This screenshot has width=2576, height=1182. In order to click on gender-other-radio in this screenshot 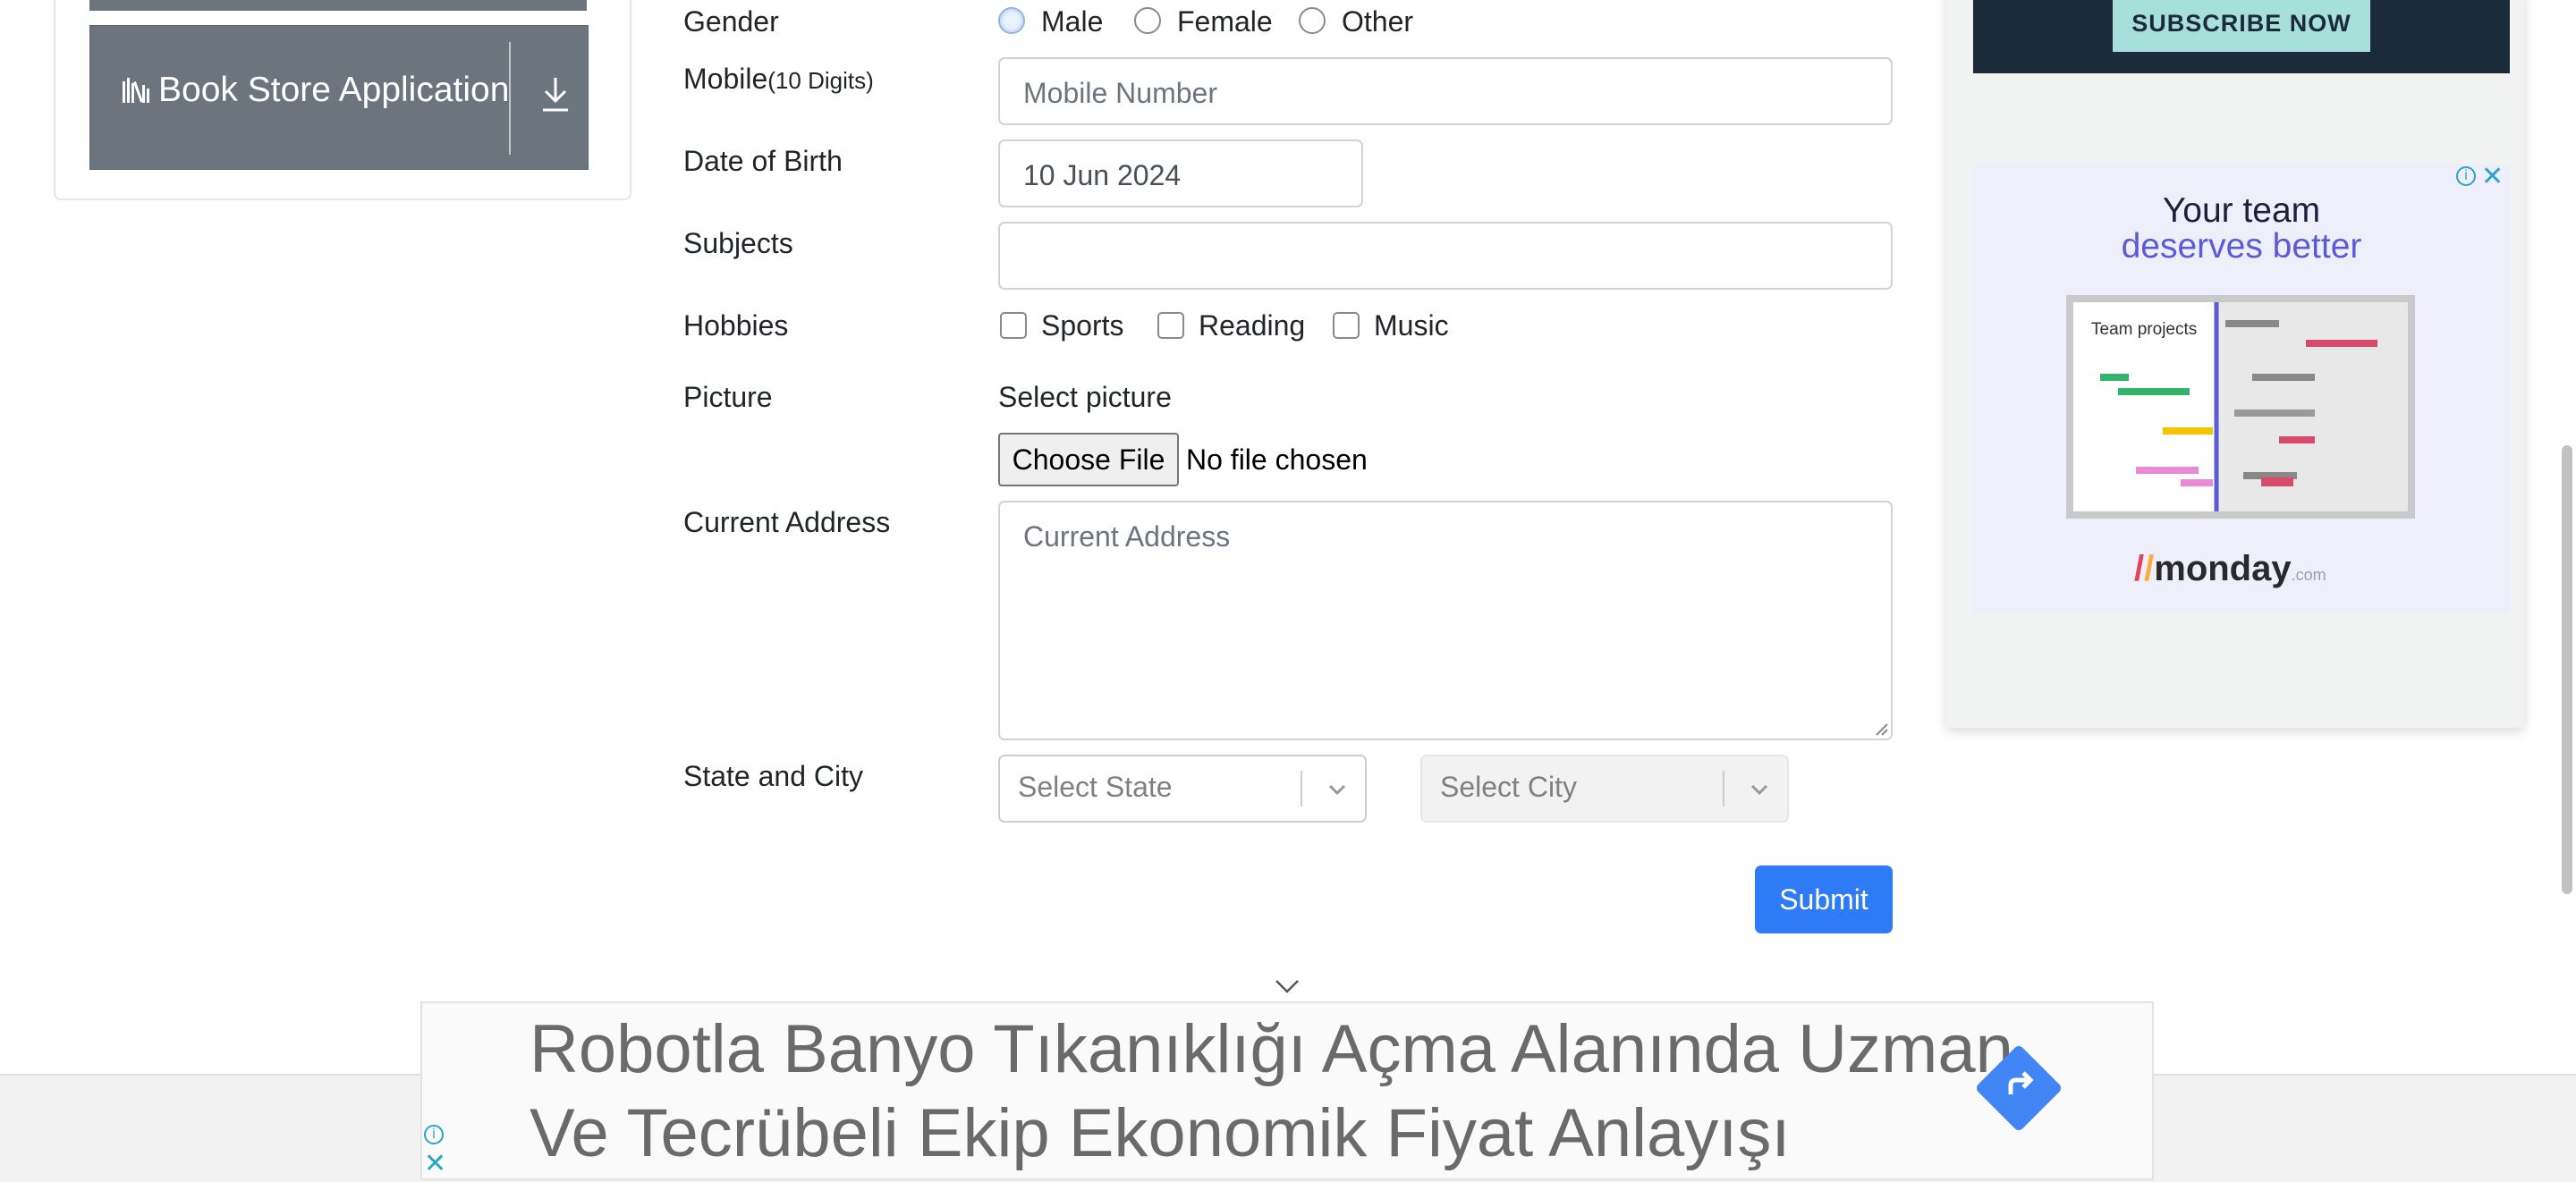, I will do `click(1312, 20)`.